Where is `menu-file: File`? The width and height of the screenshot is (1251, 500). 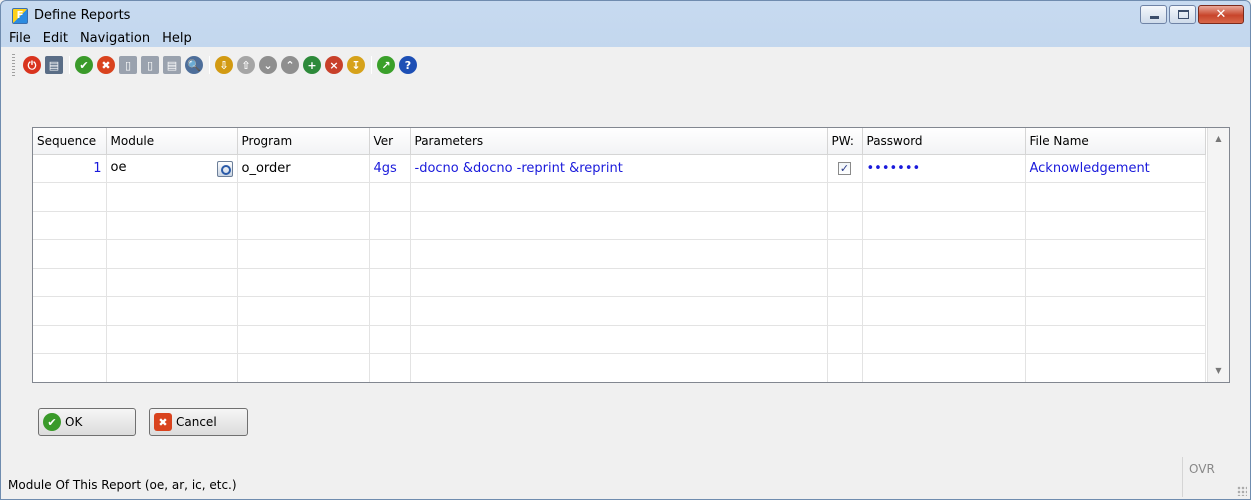 menu-file: File is located at coordinates (19, 39).